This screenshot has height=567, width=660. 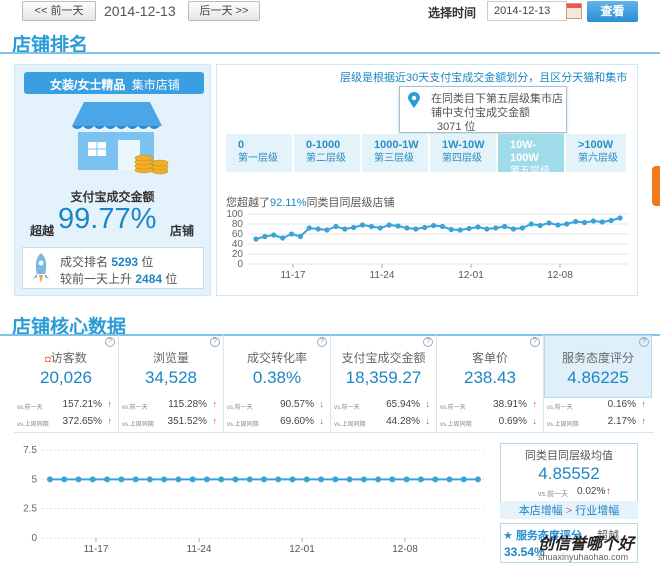 What do you see at coordinates (277, 384) in the screenshot?
I see `metric-card: ? 成交转化率 0.38% vs.前一天 90.57% ↓ vs.上周同期 69.60% ↓` at bounding box center [277, 384].